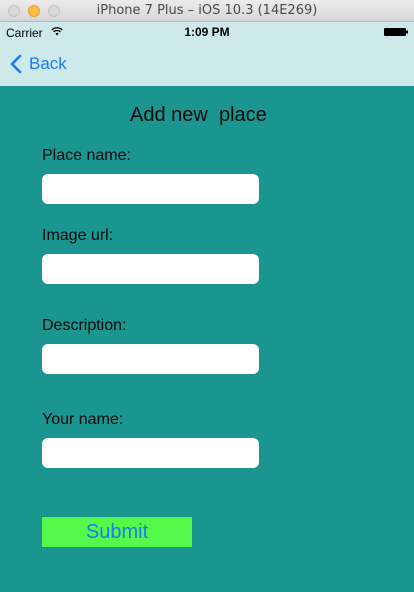 The width and height of the screenshot is (414, 592). Describe the element at coordinates (150, 453) in the screenshot. I see `your-name-input` at that location.